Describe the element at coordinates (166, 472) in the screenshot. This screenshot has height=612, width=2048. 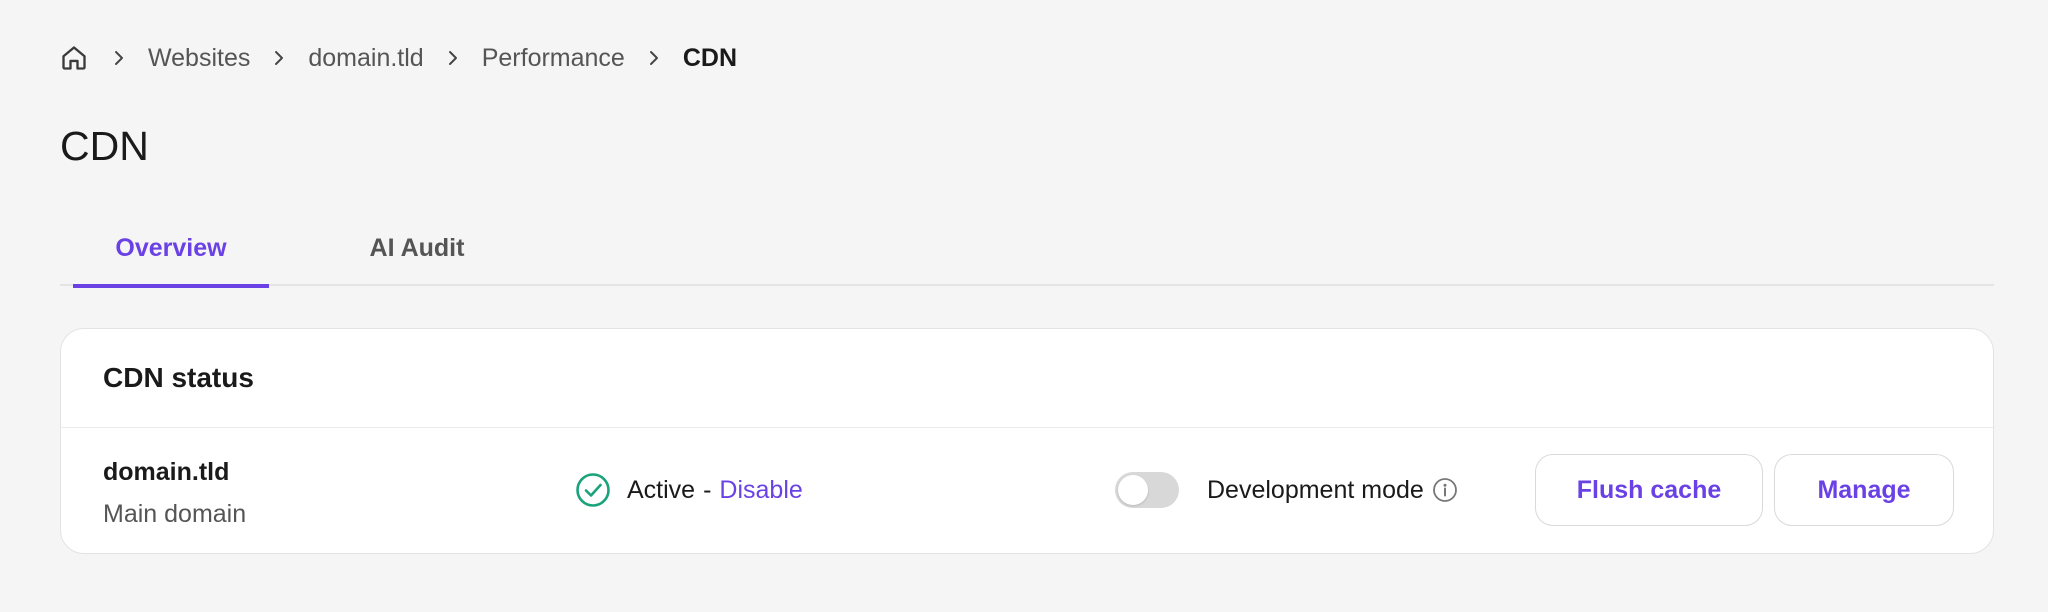
I see `domain-name: domain.tld` at that location.